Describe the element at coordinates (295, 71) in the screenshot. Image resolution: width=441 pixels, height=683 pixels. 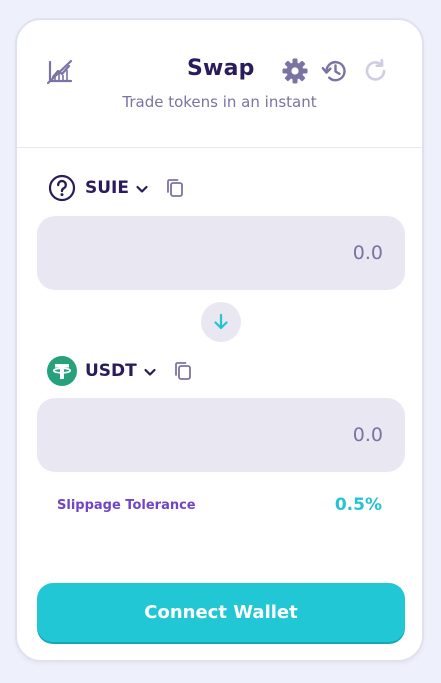
I see `gear-icon` at that location.